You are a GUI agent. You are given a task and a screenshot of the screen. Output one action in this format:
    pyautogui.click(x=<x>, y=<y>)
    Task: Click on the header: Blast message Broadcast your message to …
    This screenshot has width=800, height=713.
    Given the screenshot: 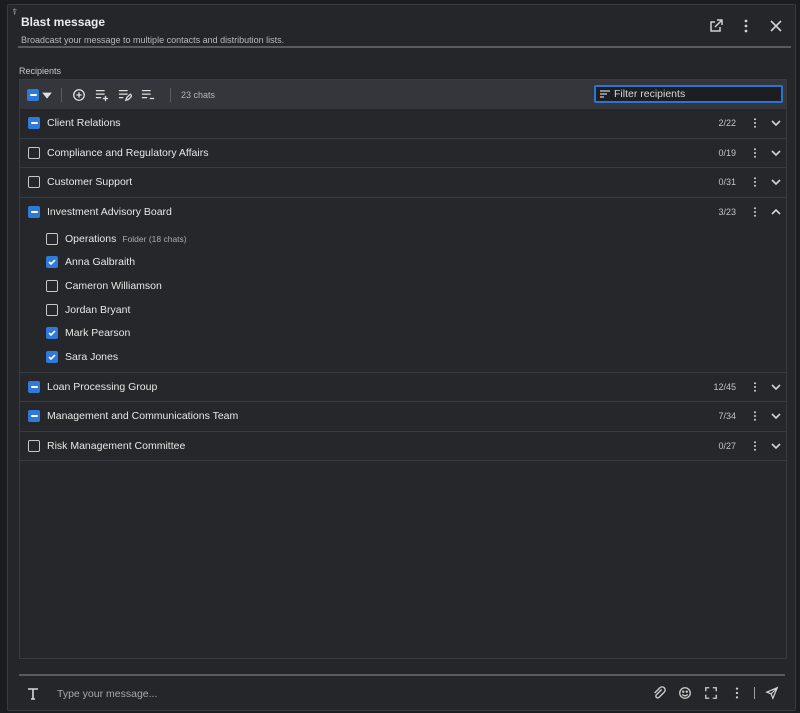 What is the action you would take?
    pyautogui.click(x=403, y=30)
    